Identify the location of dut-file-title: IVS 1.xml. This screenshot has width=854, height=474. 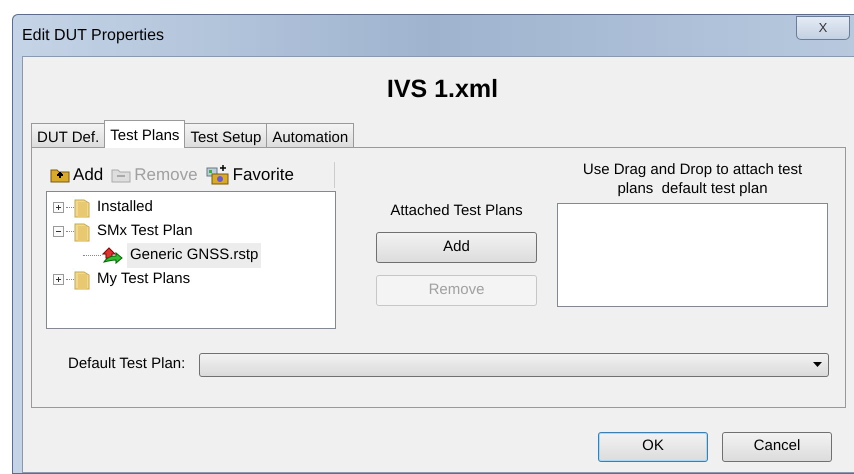
(443, 89).